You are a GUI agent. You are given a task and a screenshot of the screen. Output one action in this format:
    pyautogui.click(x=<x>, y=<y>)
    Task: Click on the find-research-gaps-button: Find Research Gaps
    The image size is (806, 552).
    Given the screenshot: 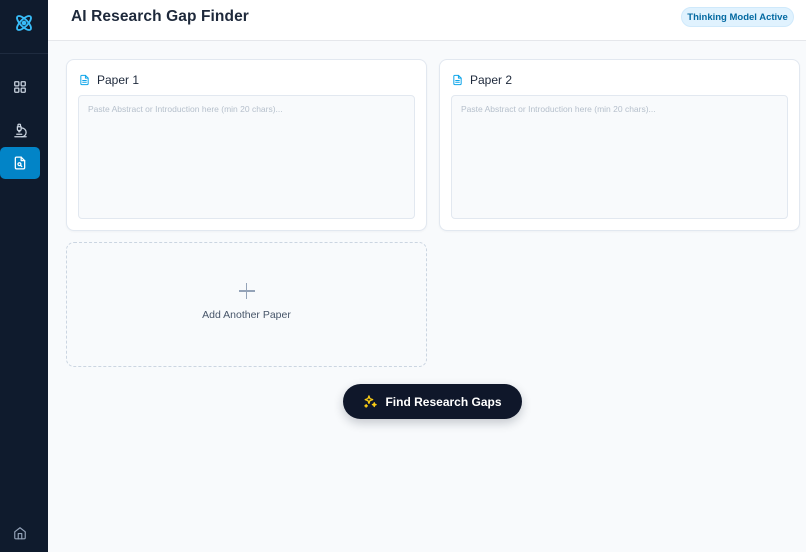 What is the action you would take?
    pyautogui.click(x=432, y=401)
    